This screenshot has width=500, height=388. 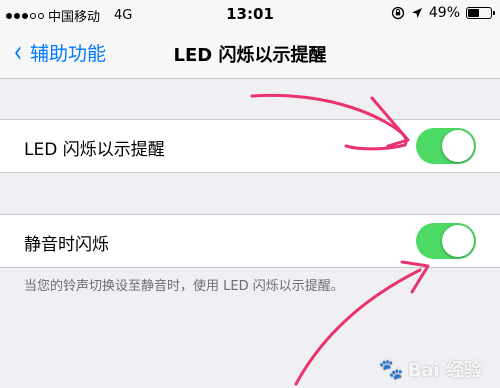 What do you see at coordinates (184, 286) in the screenshot?
I see `section-footer-note: 当您的铃声切换设至静音时，使用 LED 闪烁以示提醒。` at bounding box center [184, 286].